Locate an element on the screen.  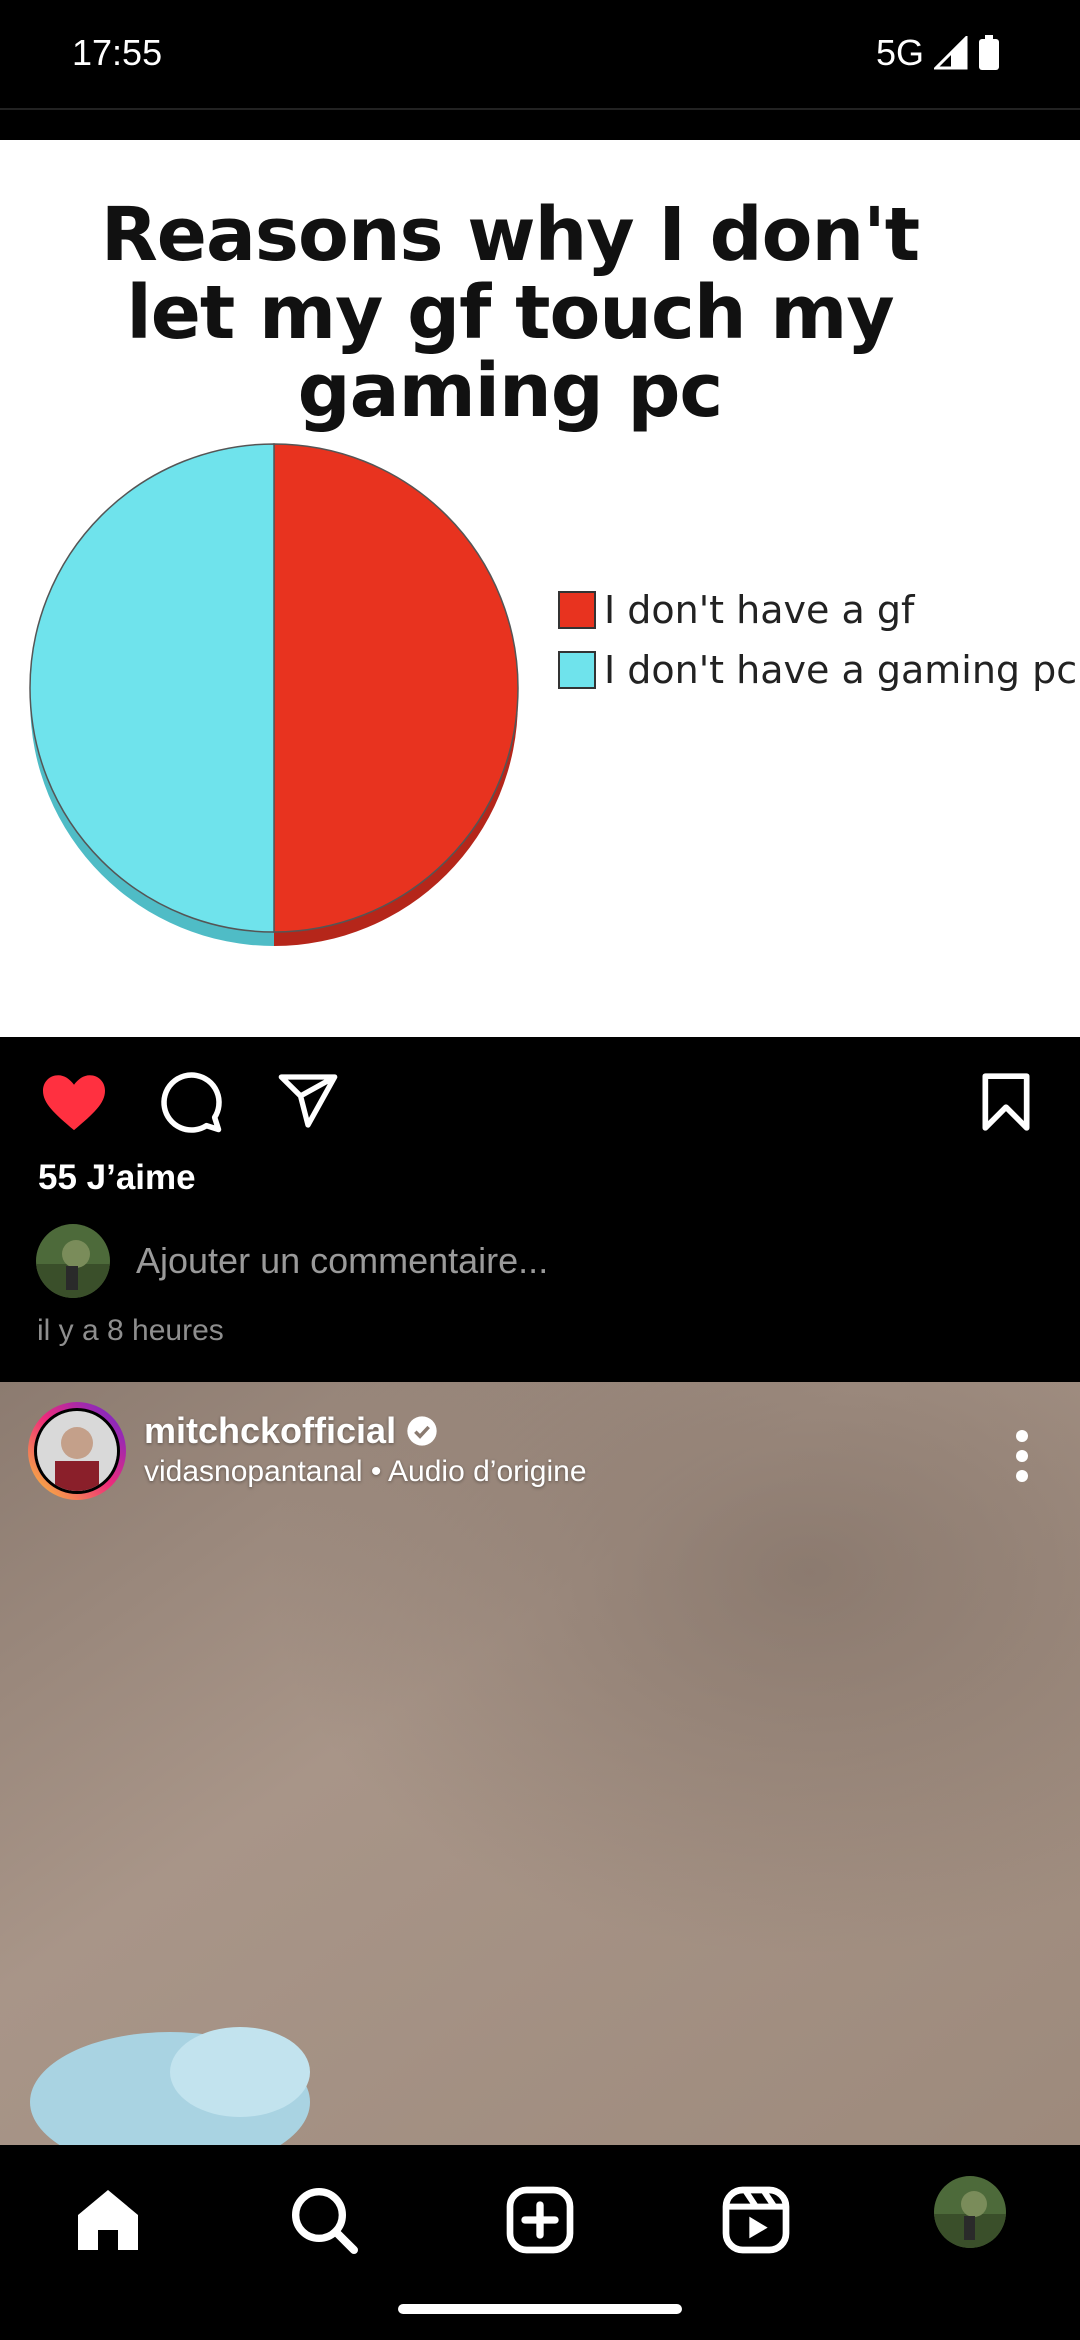
search-icon is located at coordinates (324, 2220).